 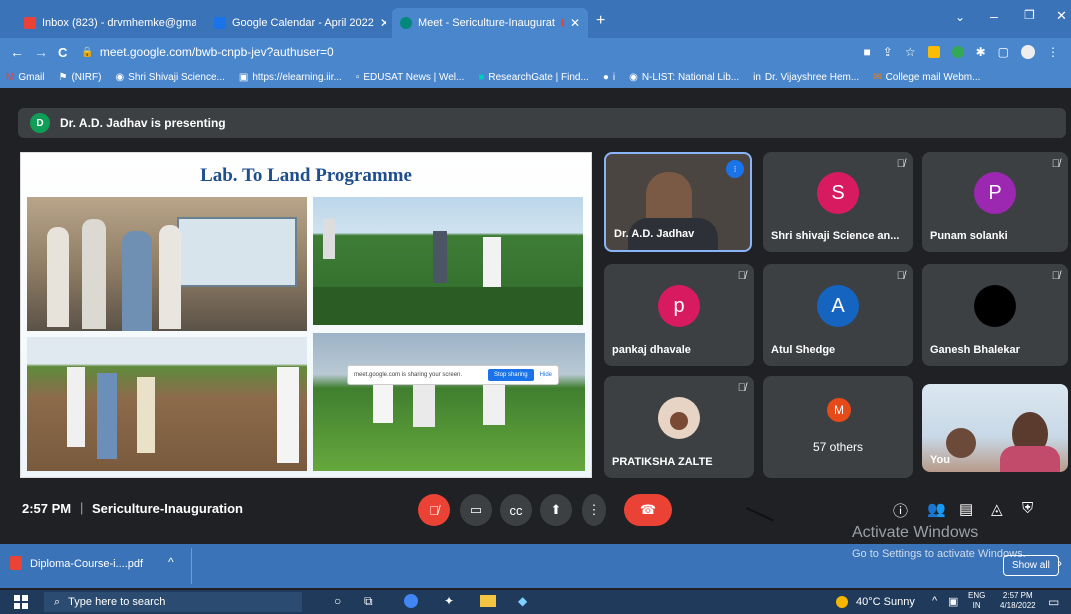 What do you see at coordinates (296, 23) in the screenshot?
I see `tab-calendar: Google Calendar - April 2022 ✕` at bounding box center [296, 23].